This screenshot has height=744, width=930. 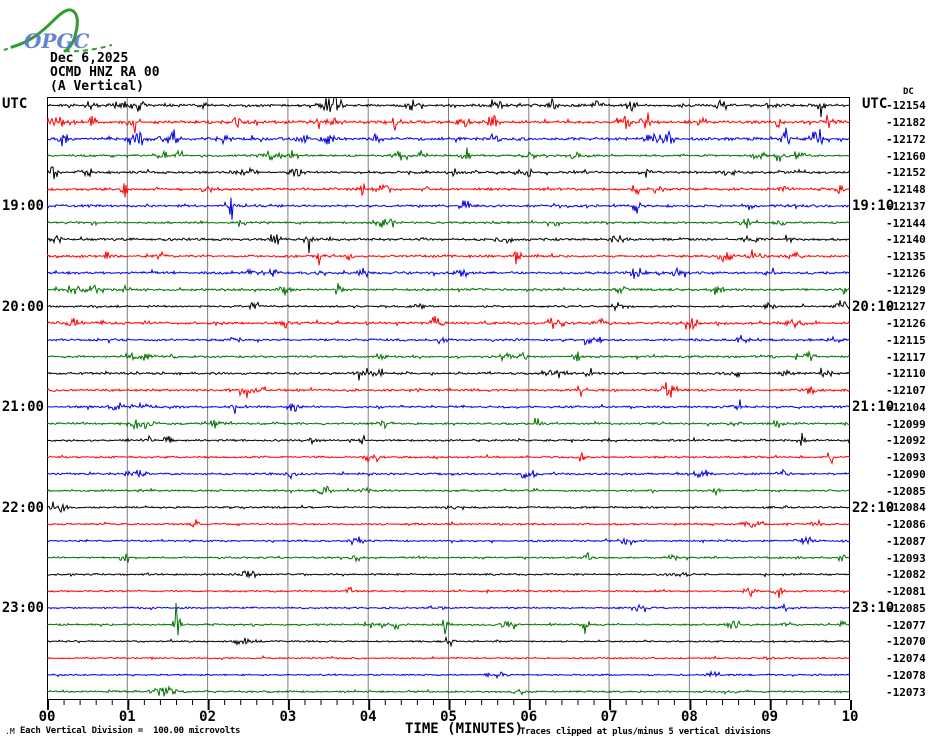 I want to click on utc-label-left: UTC, so click(x=15, y=104).